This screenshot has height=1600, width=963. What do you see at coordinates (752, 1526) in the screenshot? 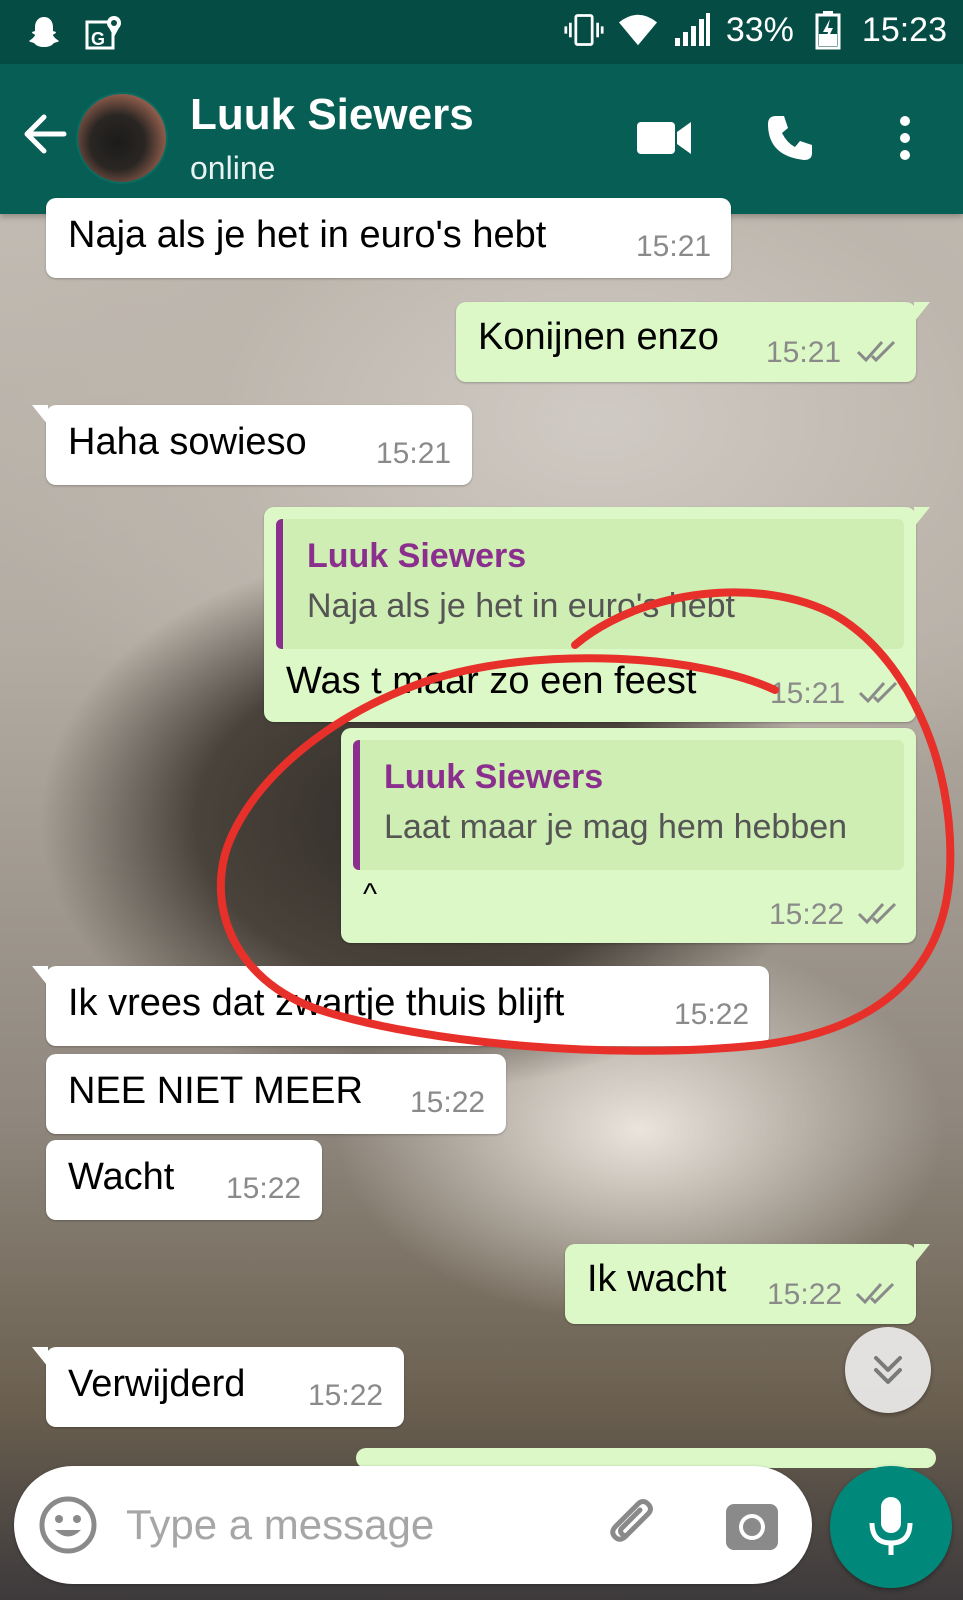
I see `camera-icon` at bounding box center [752, 1526].